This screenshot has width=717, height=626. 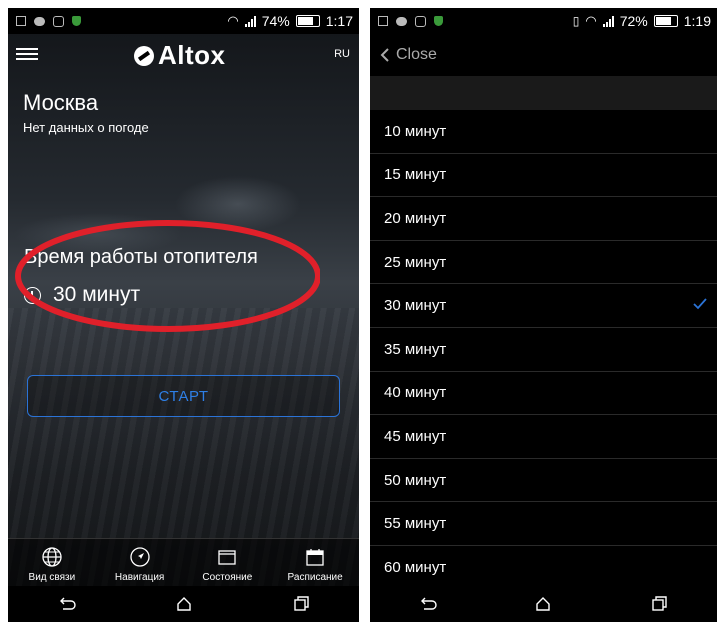 I want to click on vibrate-icon: ▯, so click(x=576, y=21).